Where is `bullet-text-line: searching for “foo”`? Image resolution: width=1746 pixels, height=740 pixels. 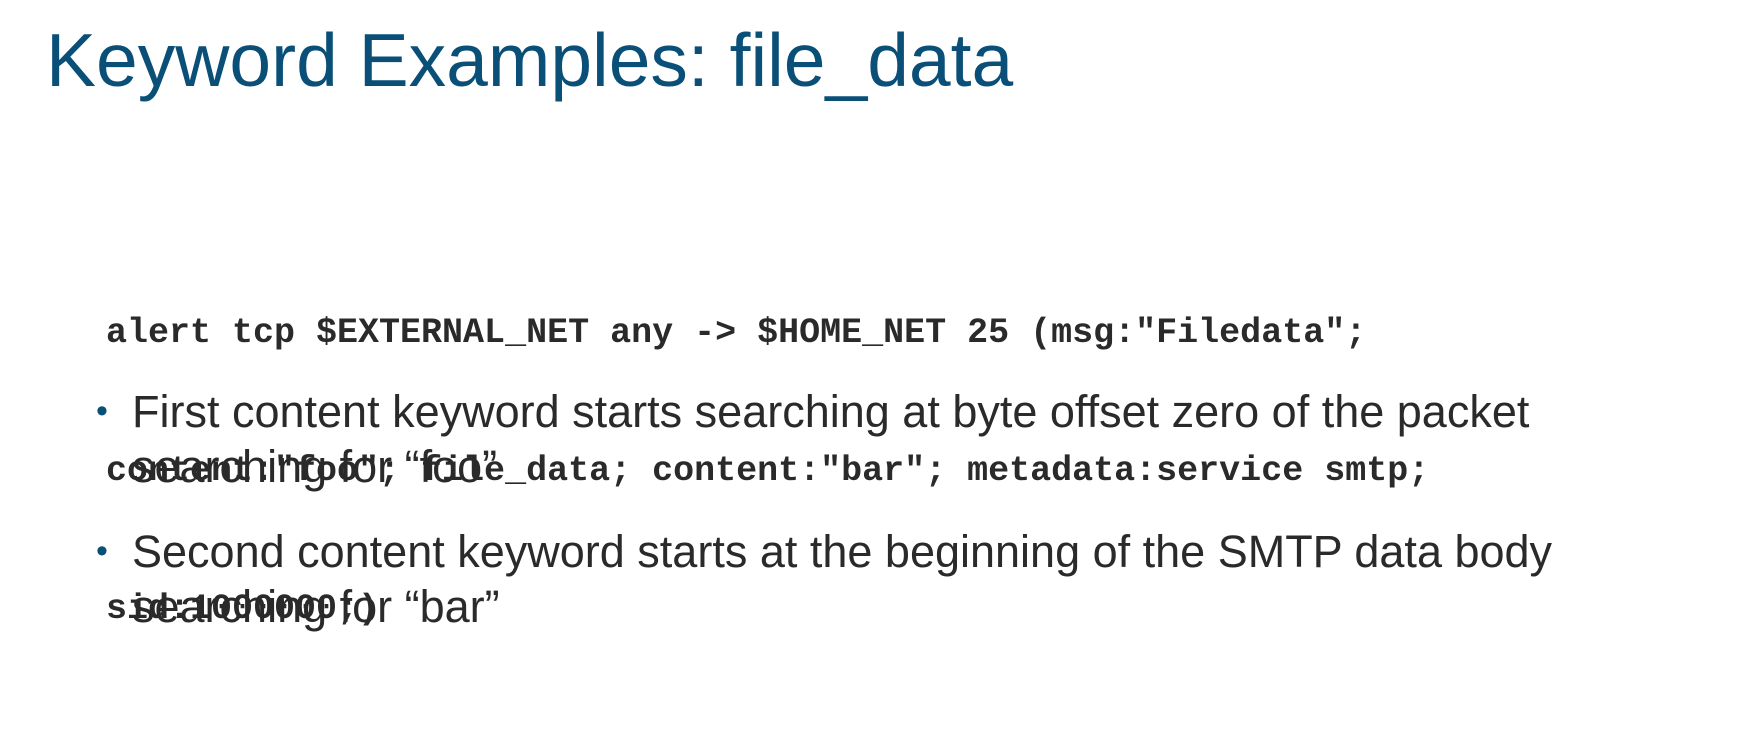
bullet-text-line: searching for “foo” is located at coordinates (315, 466).